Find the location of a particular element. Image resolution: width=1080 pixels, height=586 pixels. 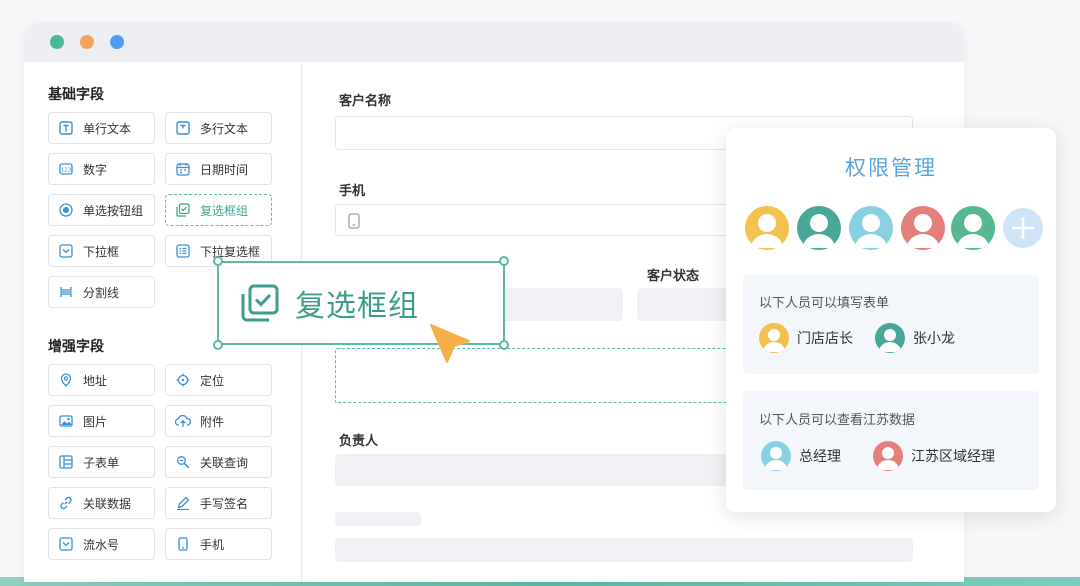

customer-status-label: 客户状态 is located at coordinates (673, 276).